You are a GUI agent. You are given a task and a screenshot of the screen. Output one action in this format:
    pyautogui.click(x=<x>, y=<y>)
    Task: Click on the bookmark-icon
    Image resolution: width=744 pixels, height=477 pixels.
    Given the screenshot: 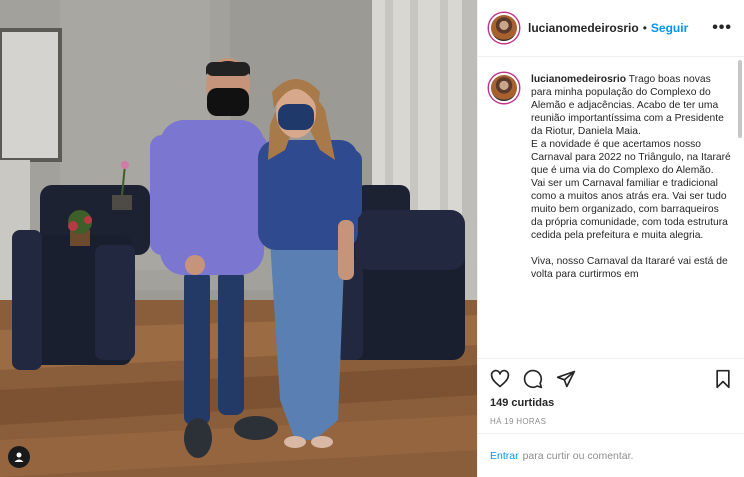 What is the action you would take?
    pyautogui.click(x=723, y=379)
    